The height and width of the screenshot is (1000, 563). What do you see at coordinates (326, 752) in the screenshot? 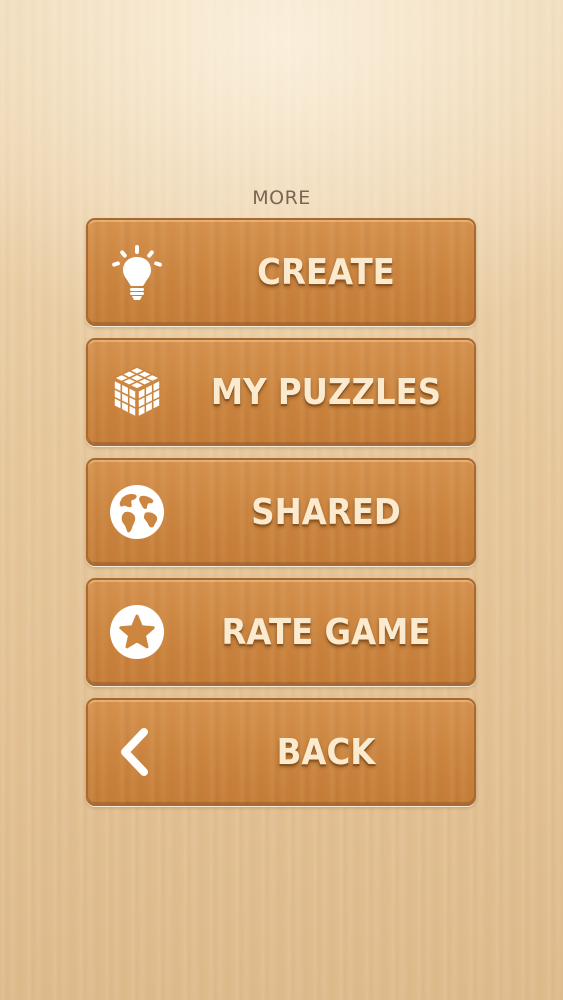
I see `back-label: BACK` at bounding box center [326, 752].